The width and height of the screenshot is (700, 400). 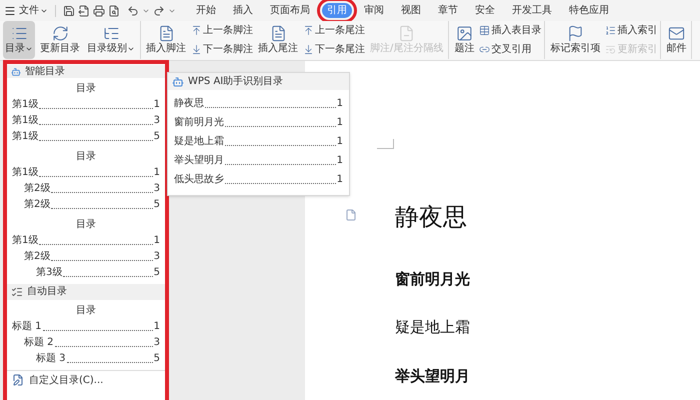 What do you see at coordinates (431, 217) in the screenshot?
I see `document-line: 静夜思` at bounding box center [431, 217].